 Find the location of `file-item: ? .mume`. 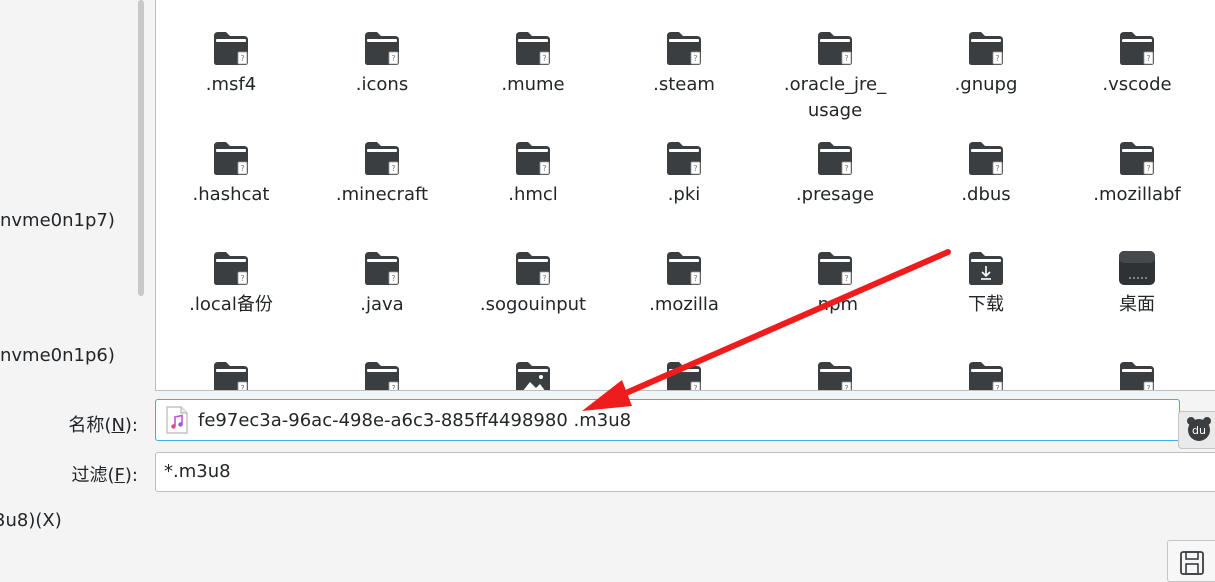

file-item: ? .mume is located at coordinates (533, 64).